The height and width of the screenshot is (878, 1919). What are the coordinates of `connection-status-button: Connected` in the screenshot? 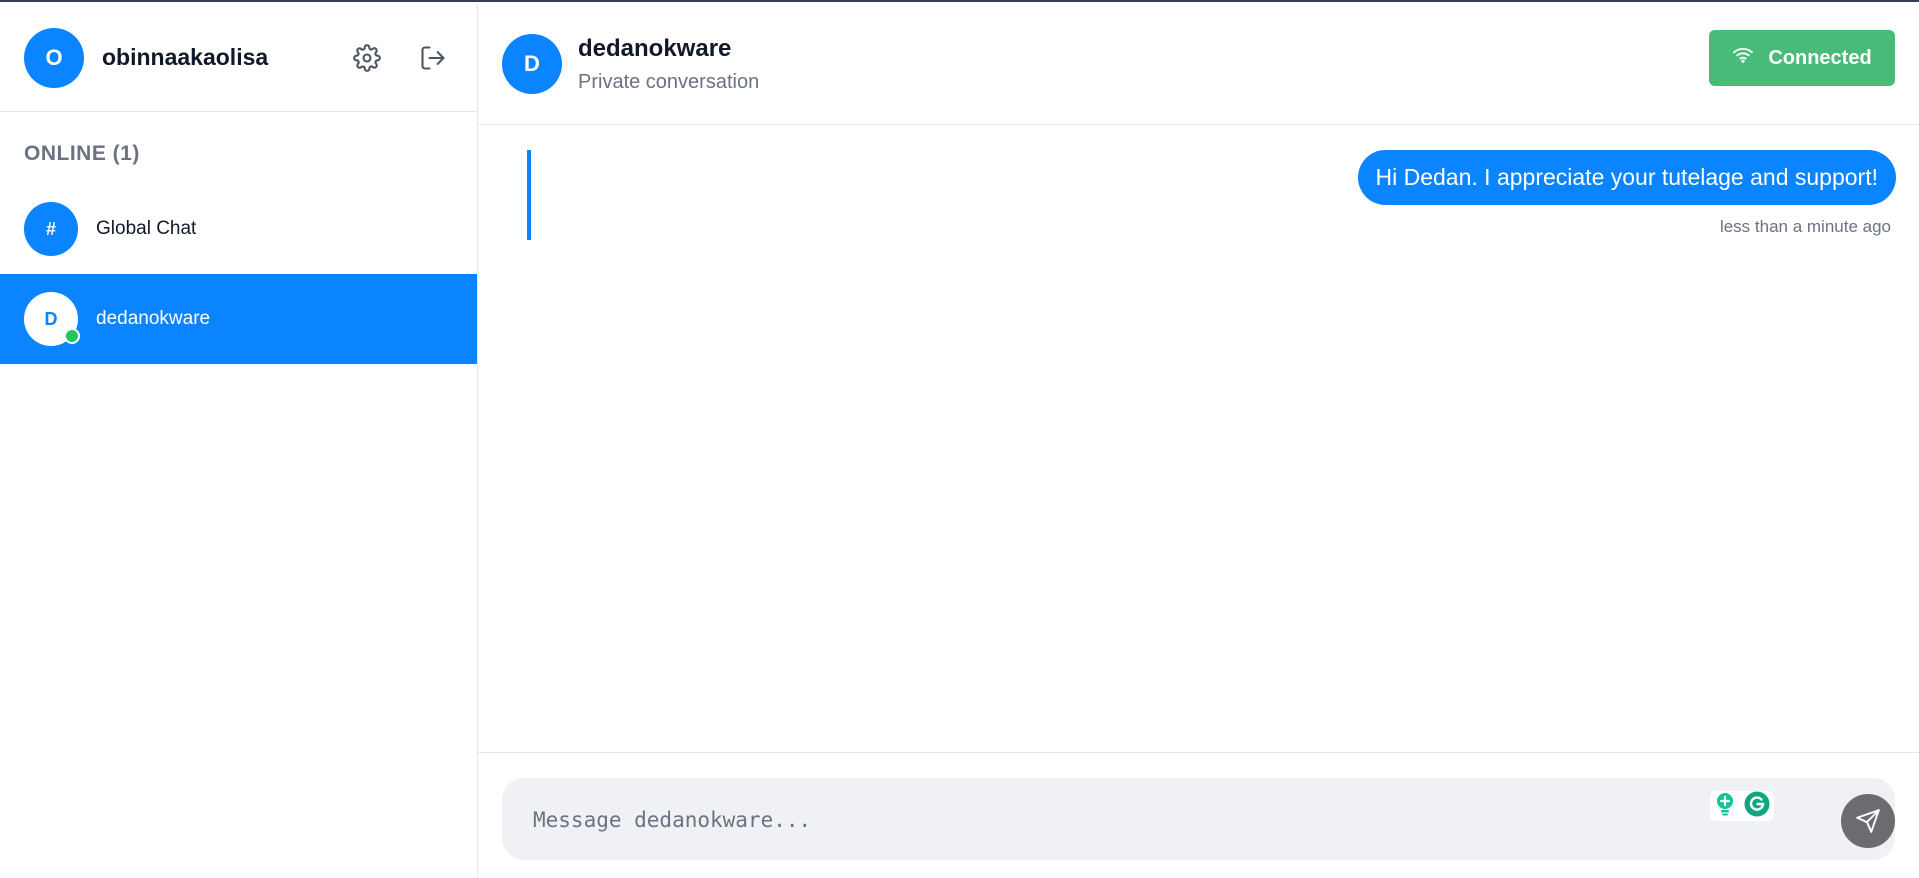 It's located at (1802, 58).